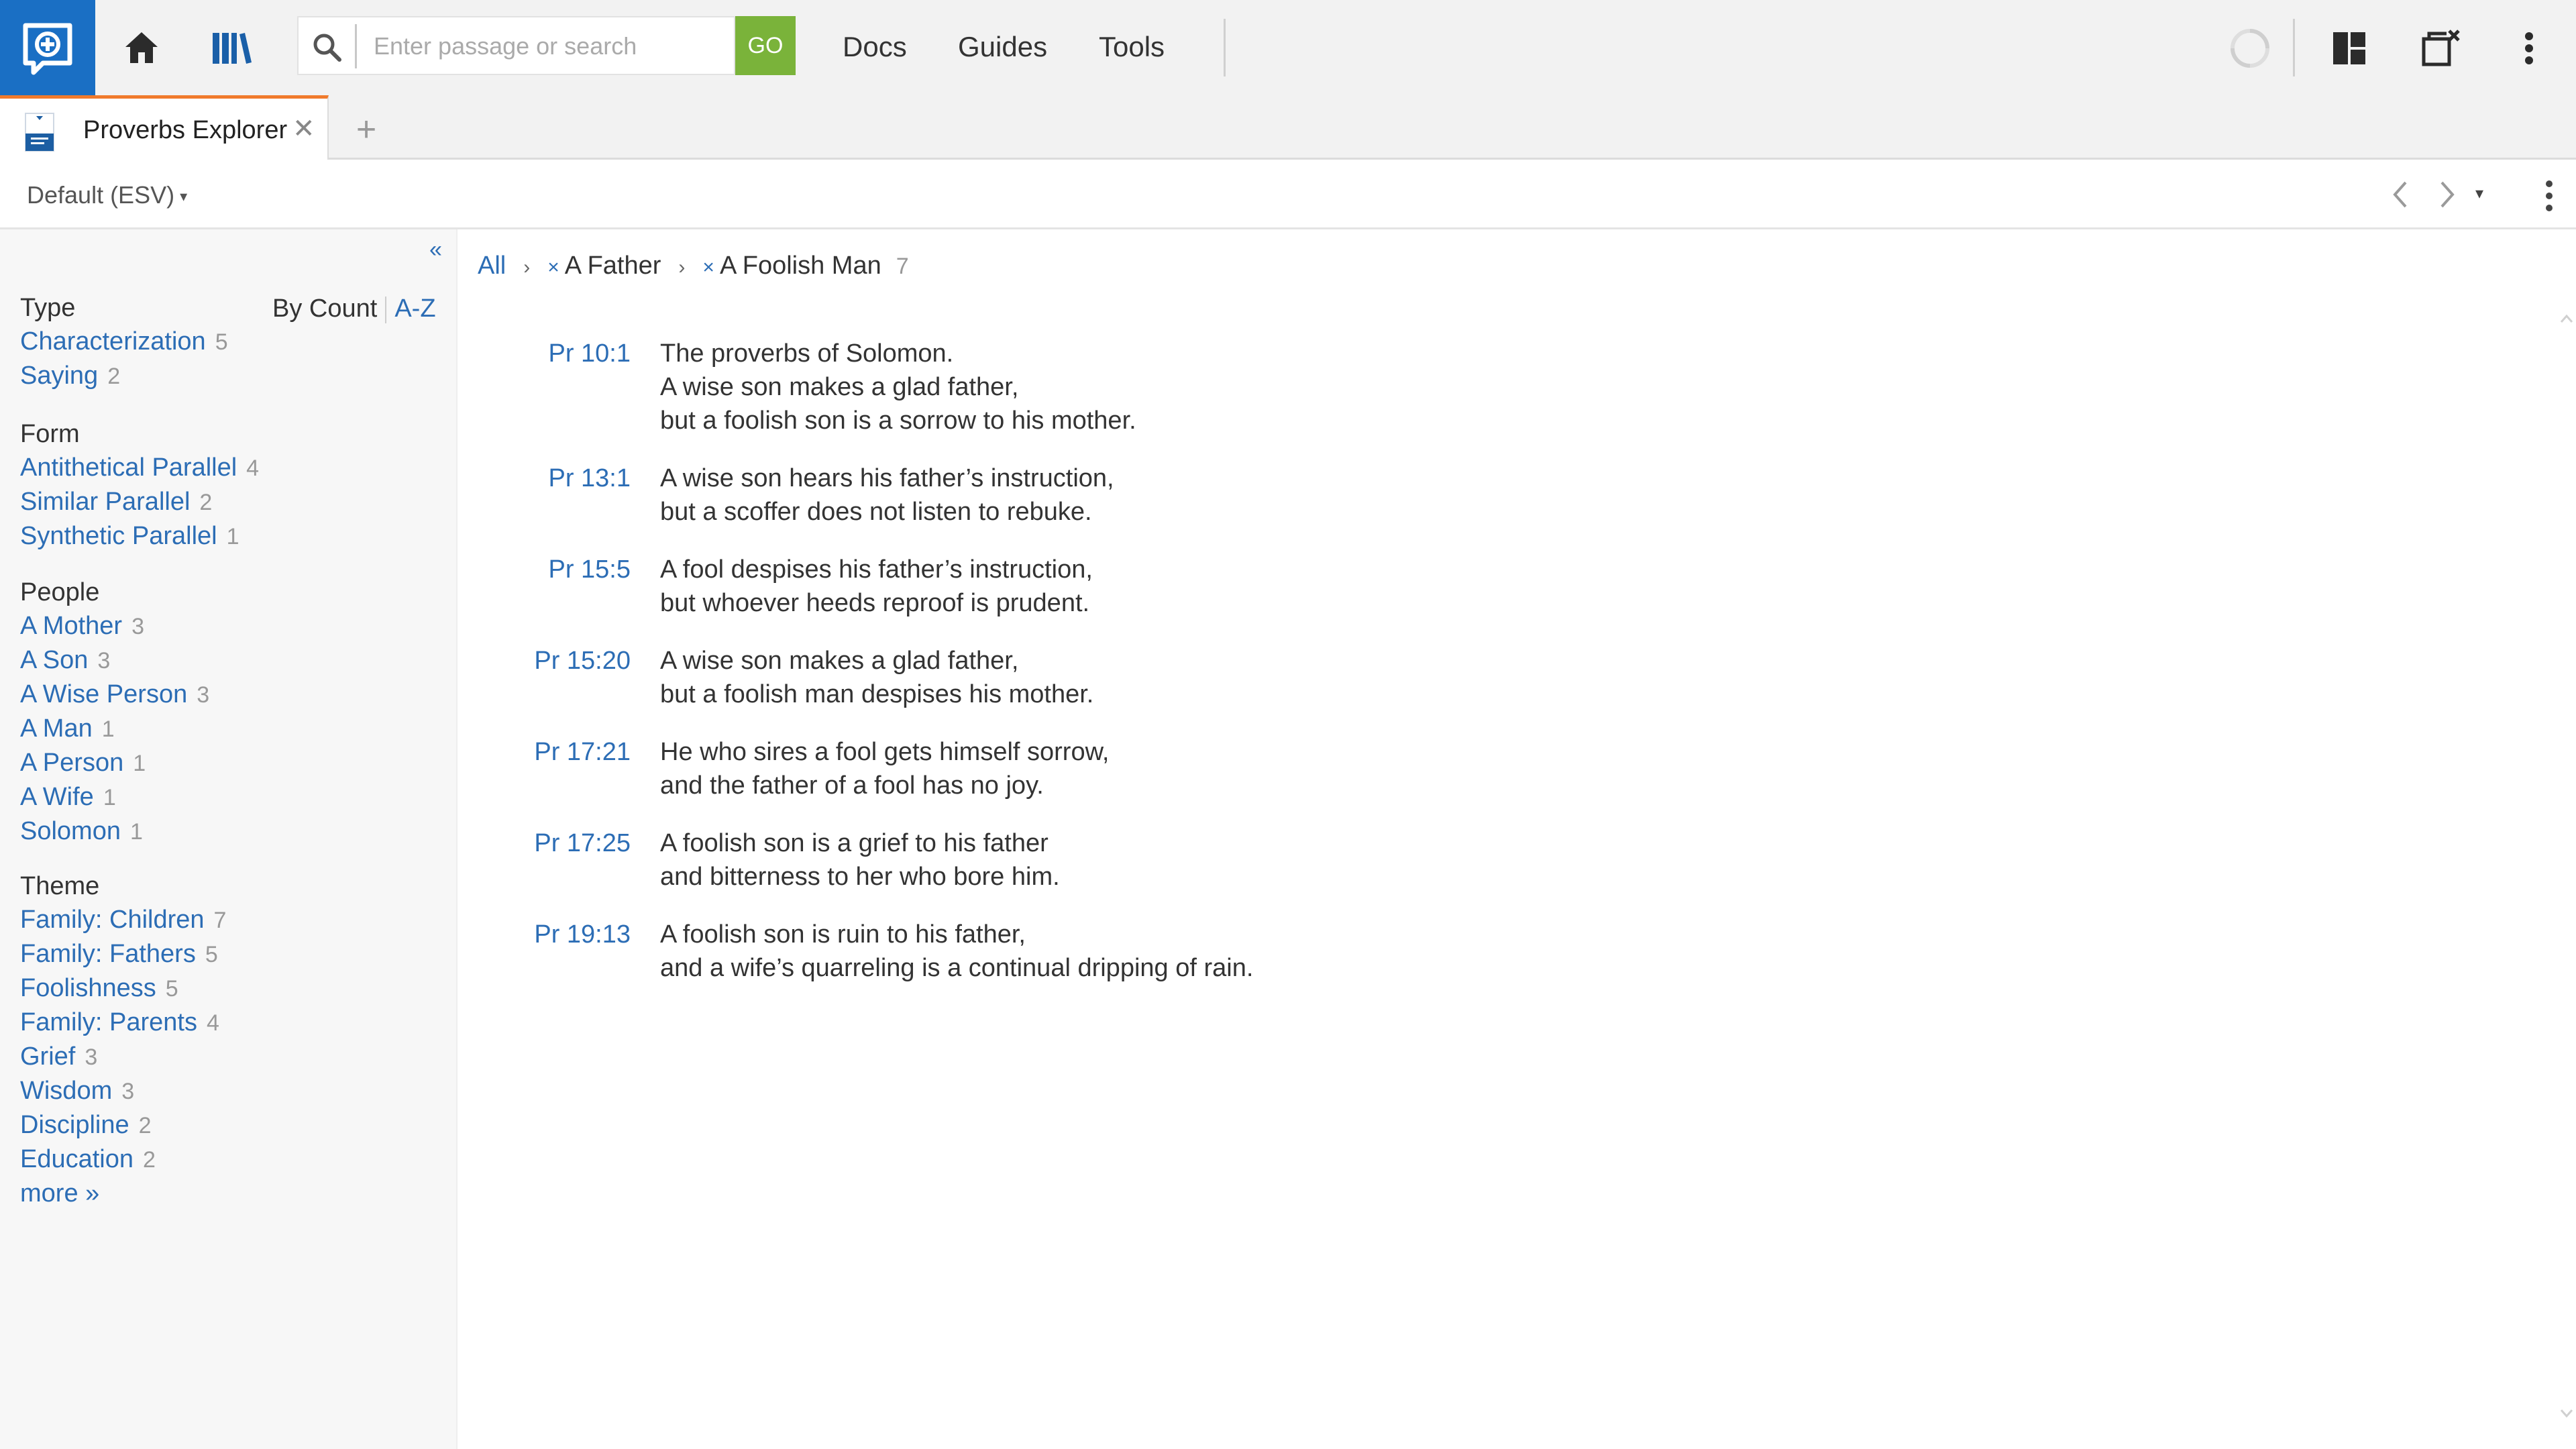 This screenshot has width=2576, height=1449. I want to click on facet-item: Antithetical Parallel 4, so click(139, 468).